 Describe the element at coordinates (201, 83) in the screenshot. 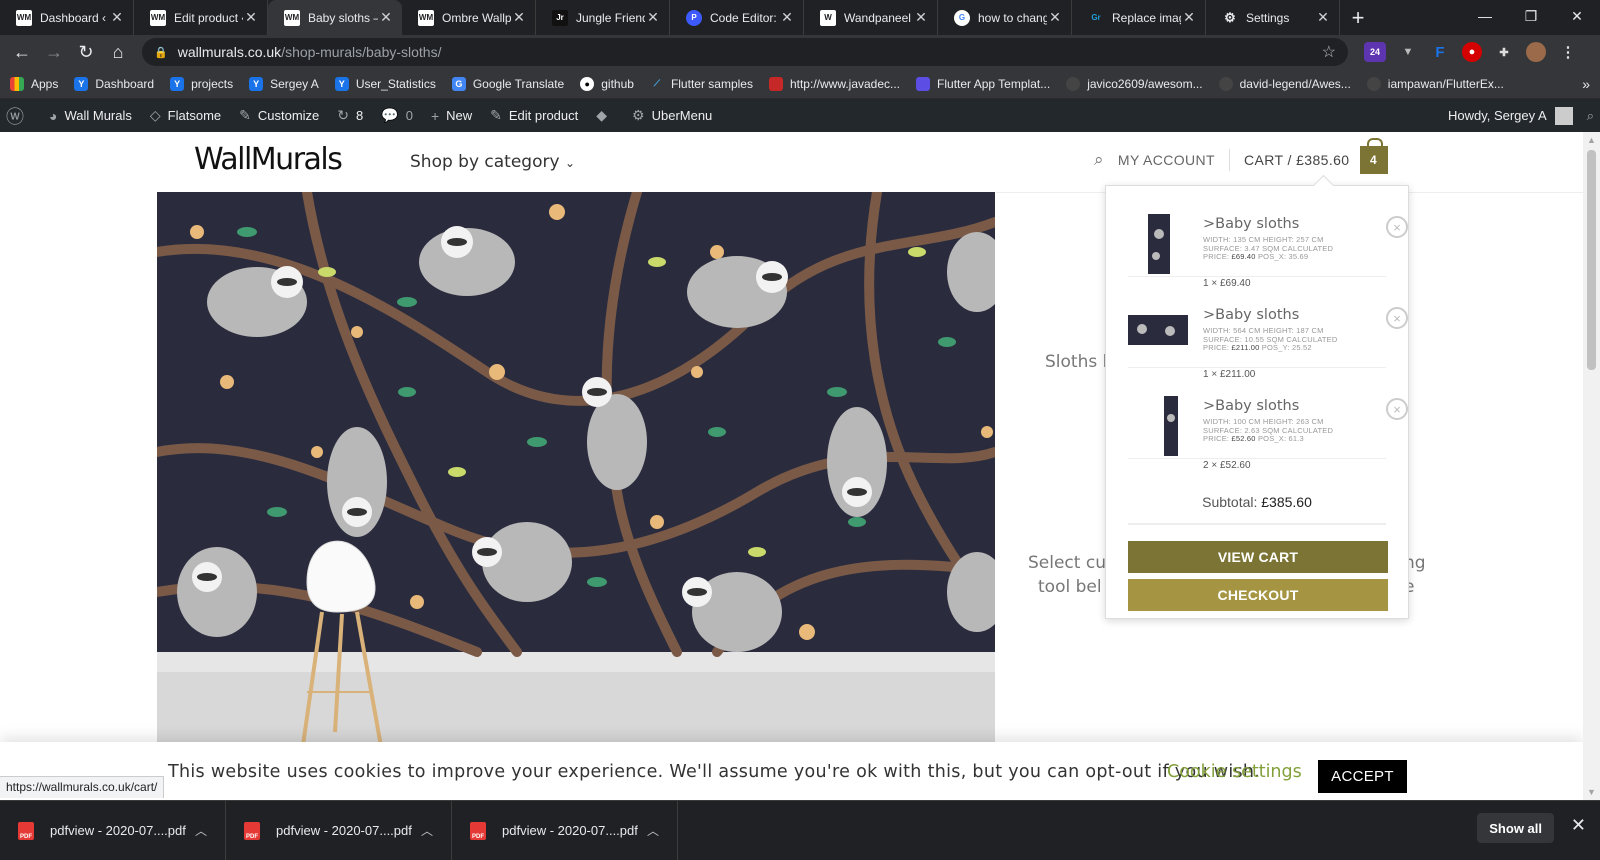

I see `bookmark-item: Yprojects` at that location.